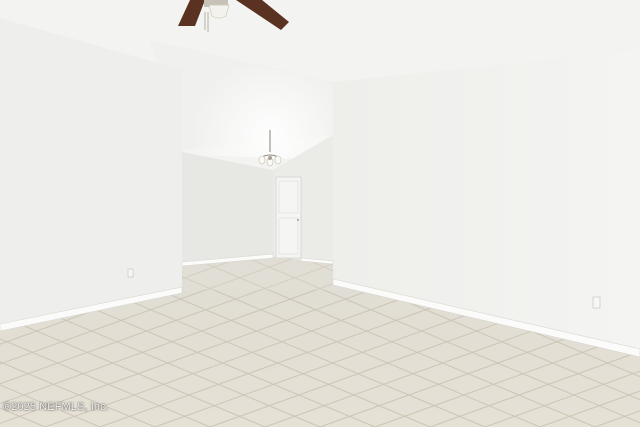 Image resolution: width=640 pixels, height=427 pixels. I want to click on door-icon, so click(288, 217).